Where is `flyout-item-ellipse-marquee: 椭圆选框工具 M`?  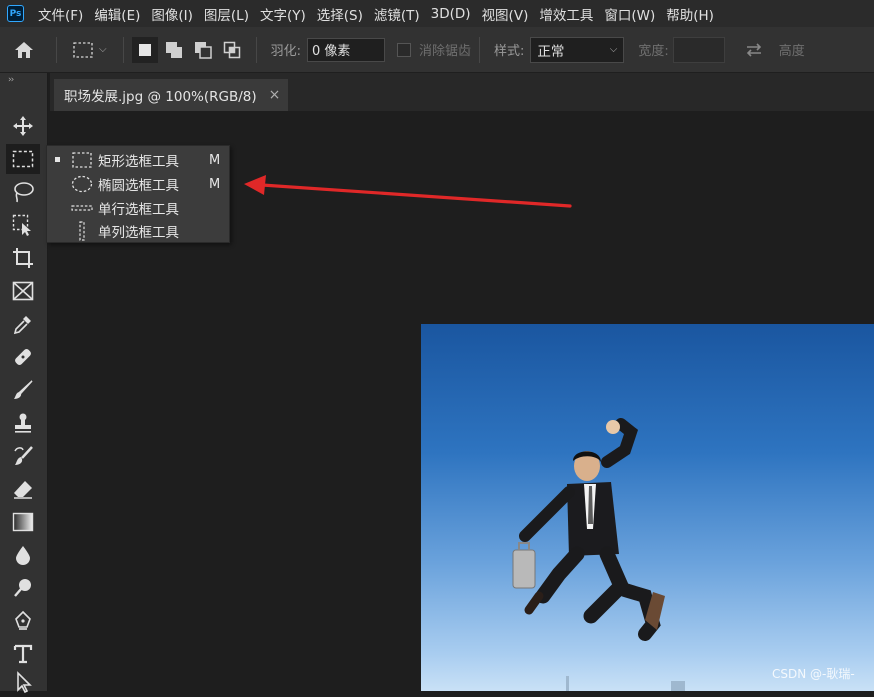 flyout-item-ellipse-marquee: 椭圆选框工具 M is located at coordinates (139, 184).